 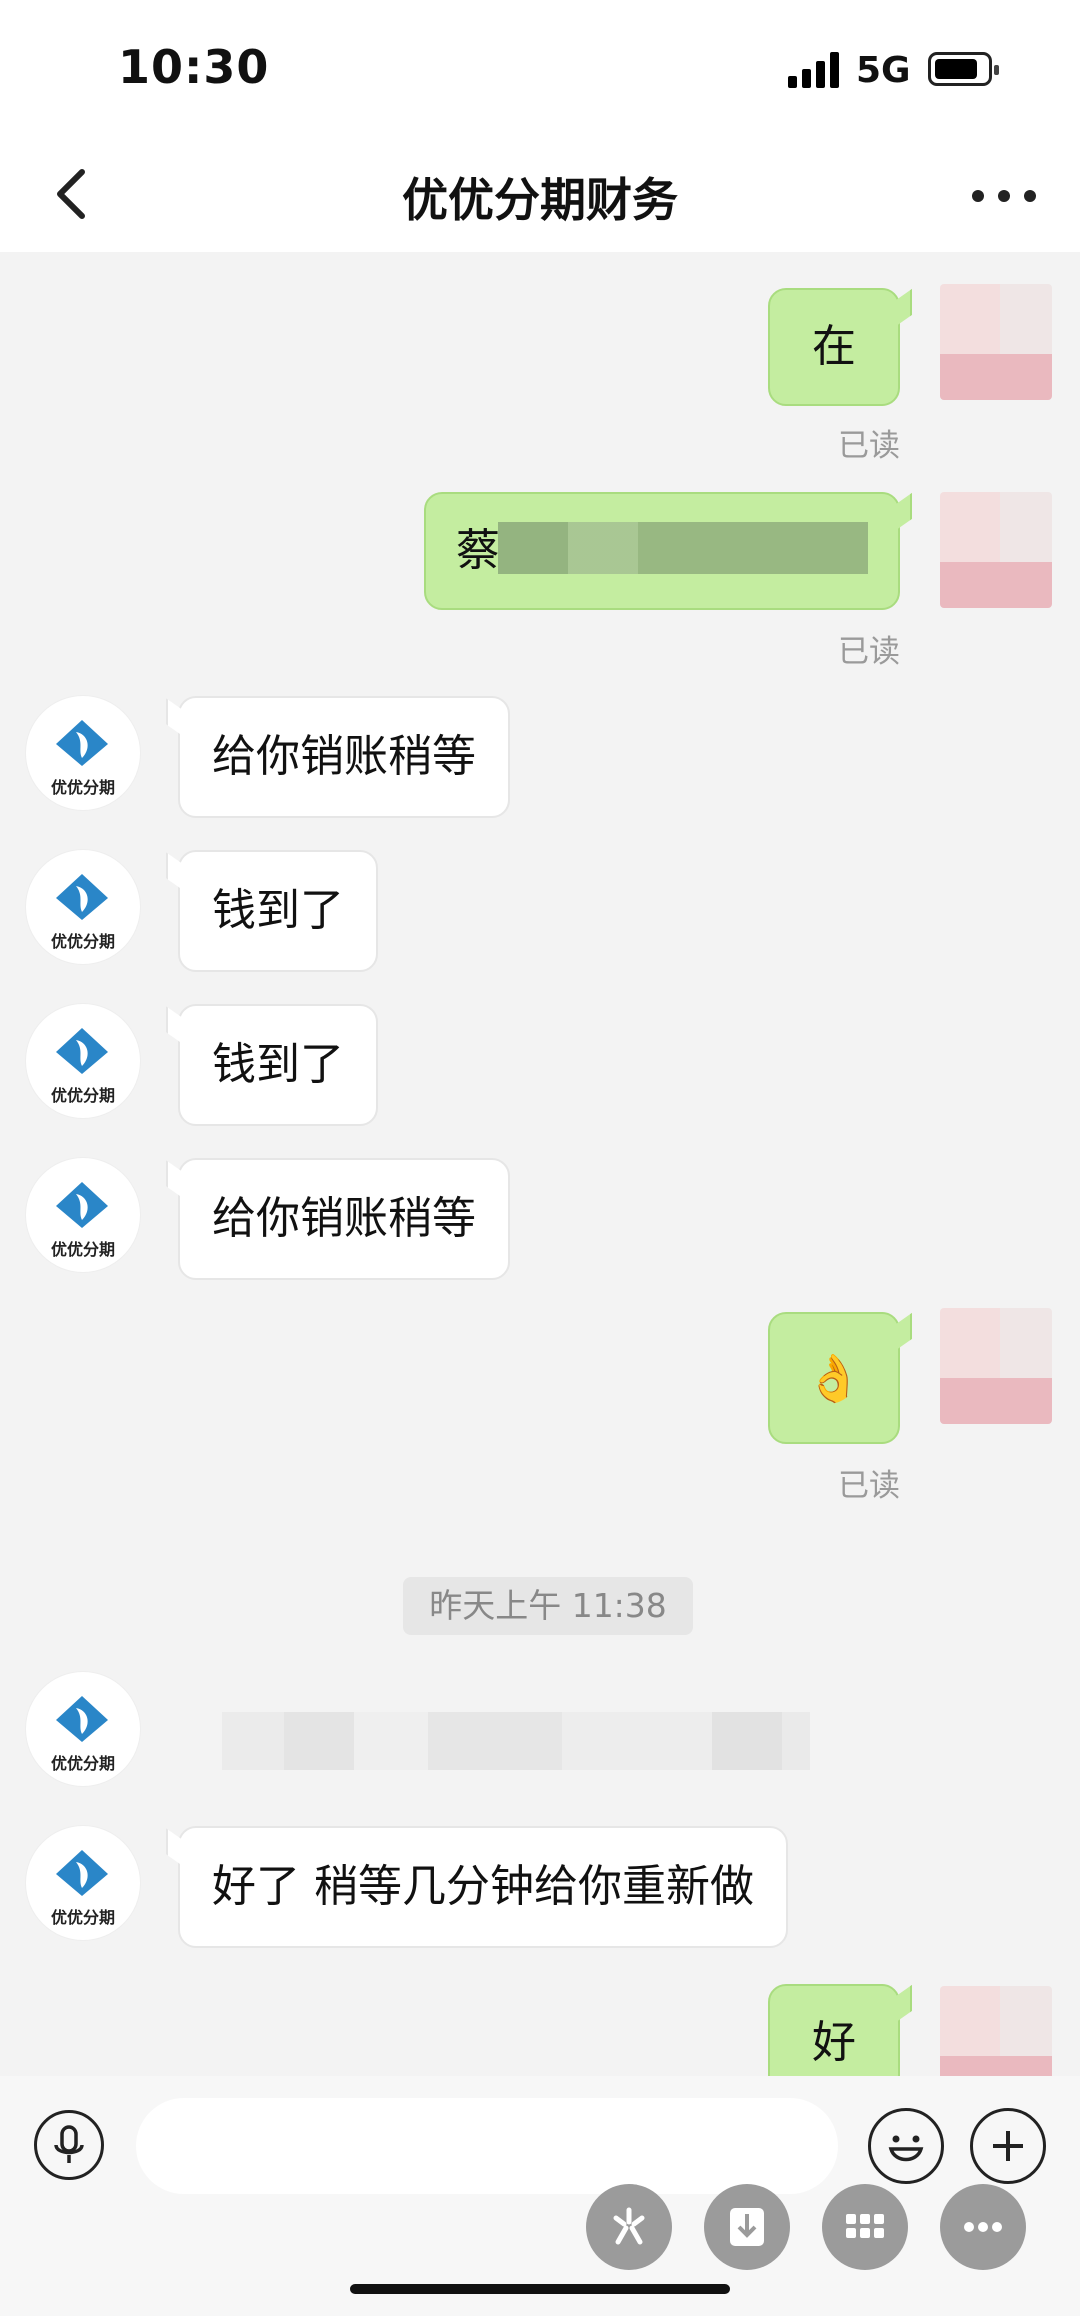 I want to click on message-input, so click(x=487, y=2146).